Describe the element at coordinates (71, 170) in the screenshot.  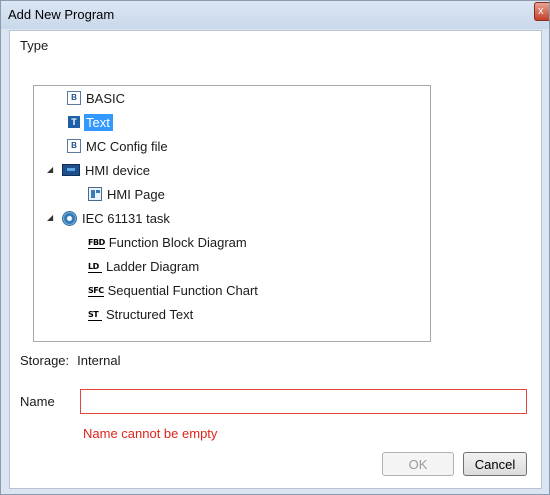
I see `hmi-device-icon` at that location.